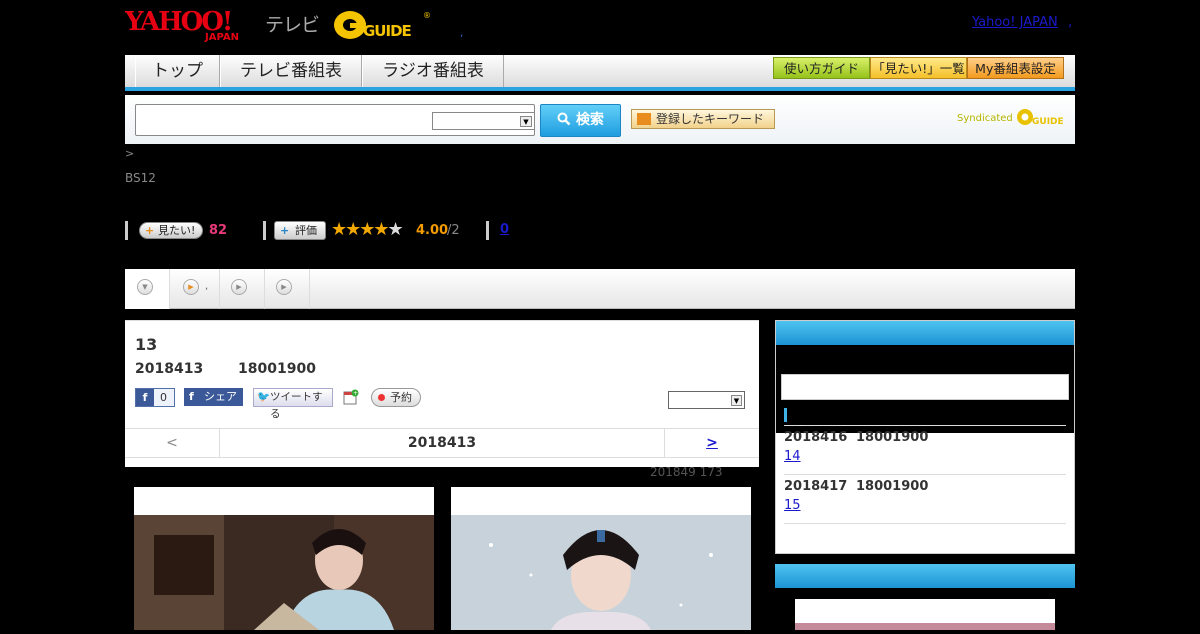  What do you see at coordinates (296, 405) in the screenshot?
I see `tweet-label: ツイートする` at bounding box center [296, 405].